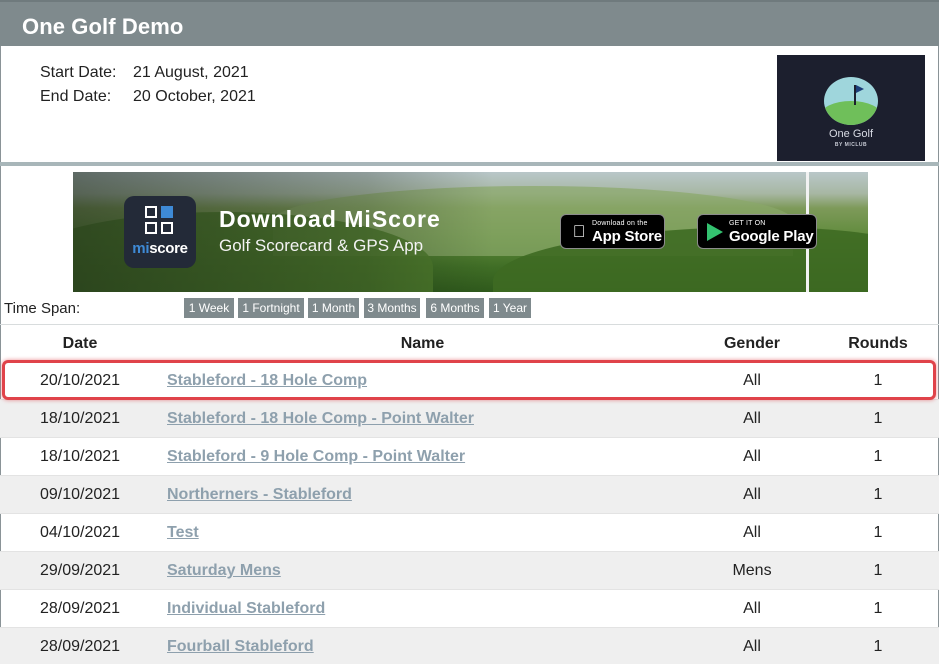 The image size is (939, 664). What do you see at coordinates (455, 308) in the screenshot?
I see `time-span-6-months: 6 Months` at bounding box center [455, 308].